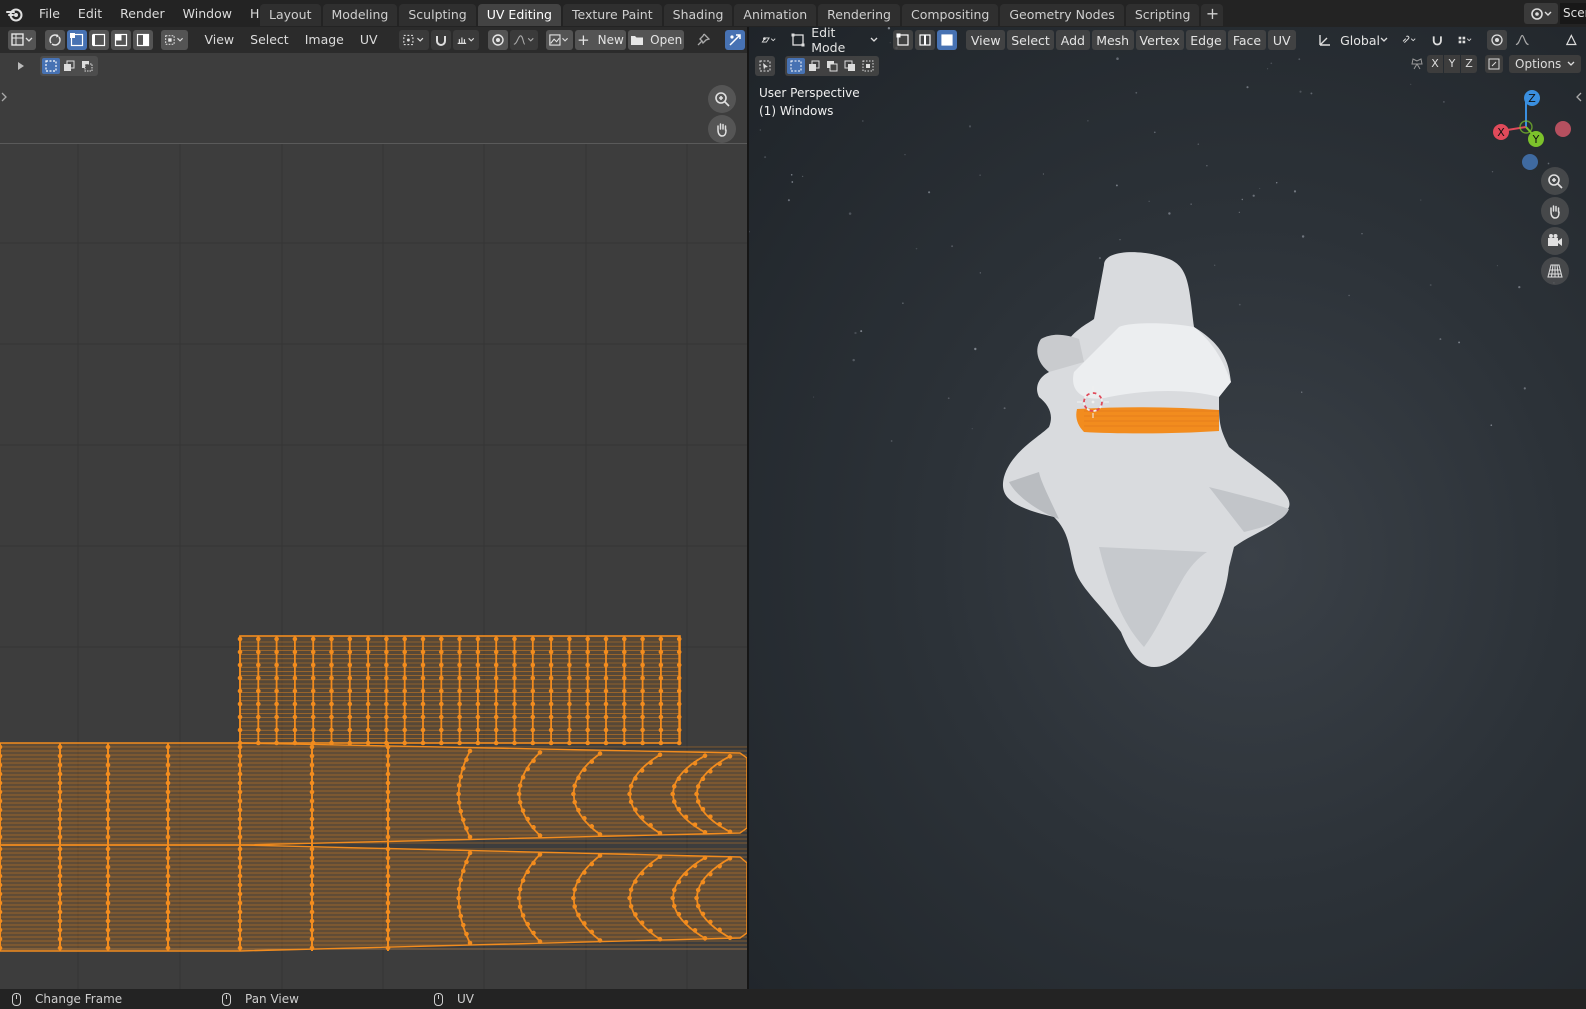 The height and width of the screenshot is (1009, 1586). I want to click on snap-icon, so click(1437, 40).